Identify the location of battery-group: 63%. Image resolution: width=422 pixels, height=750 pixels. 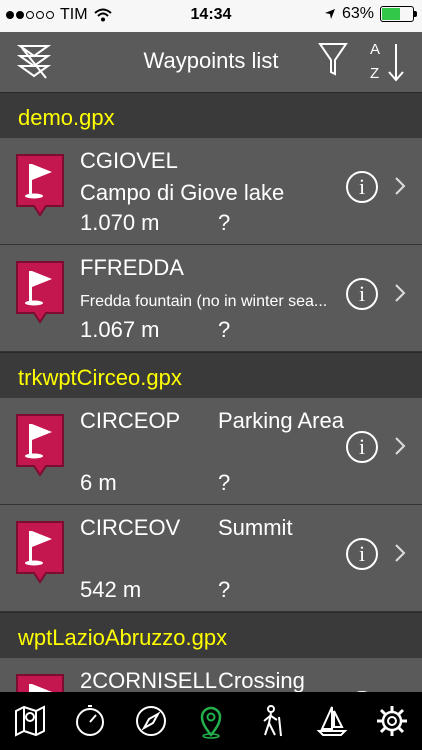
(370, 14).